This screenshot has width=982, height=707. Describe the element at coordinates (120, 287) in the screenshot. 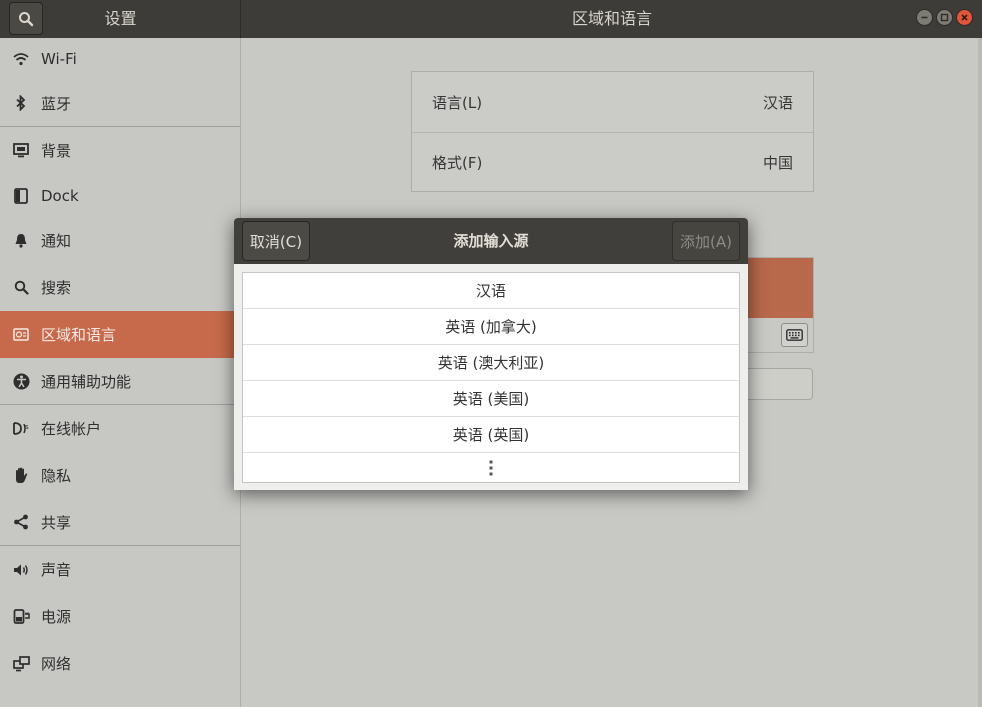

I see `sidebar-item-search: 搜索` at that location.